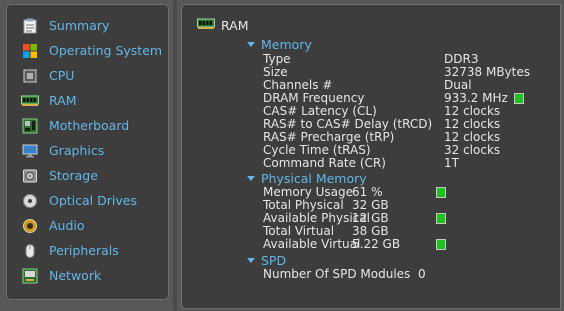 This screenshot has height=311, width=564. I want to click on sidebar-item-peripherals: Peripherals, so click(87, 250).